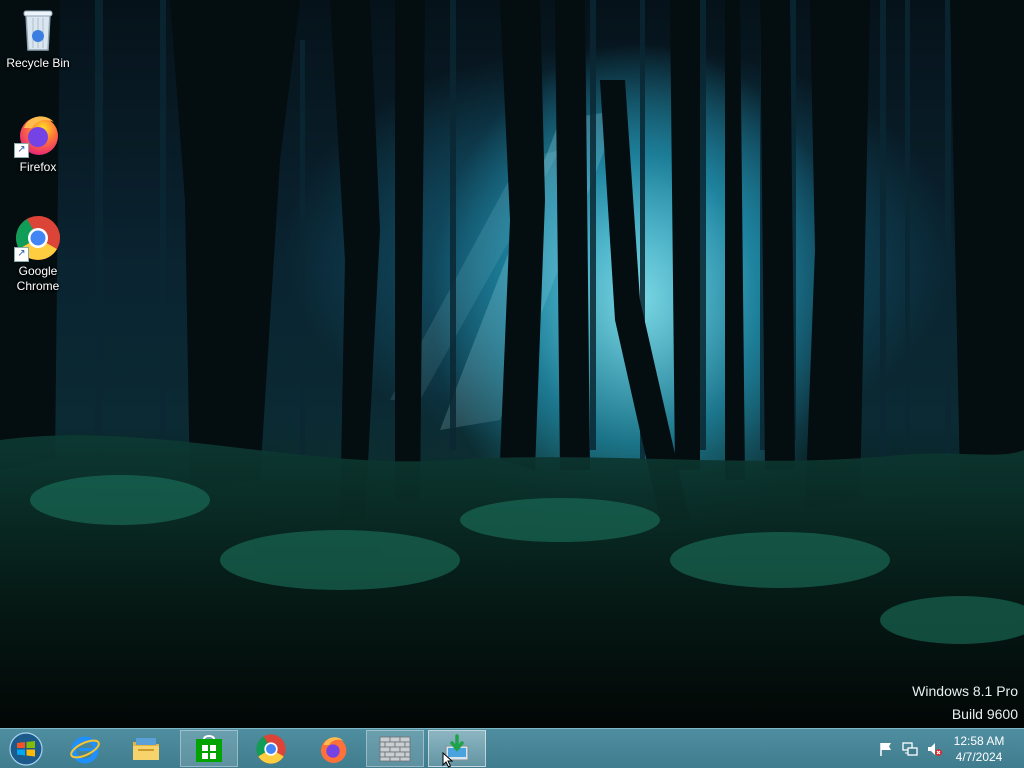  I want to click on desktop-icon-firefox: ↗ Firefox, so click(38, 142).